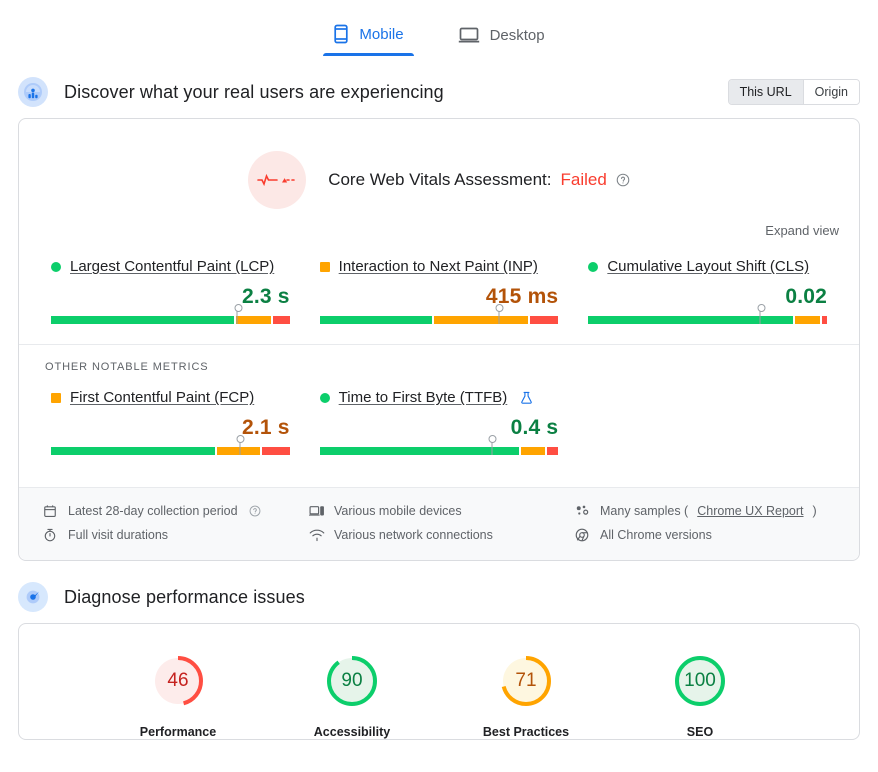 The height and width of the screenshot is (772, 878). I want to click on metric-inp-header: Interaction to Next Paint (INP), so click(439, 266).